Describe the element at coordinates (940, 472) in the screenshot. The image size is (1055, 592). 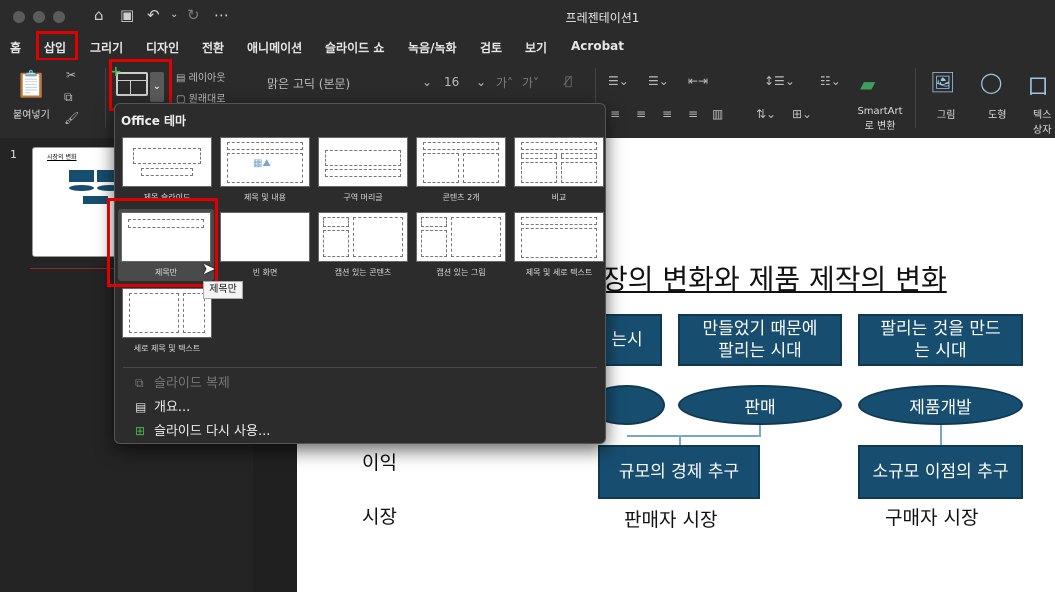
I see `box-small-scale: 소규모 이점의 추구` at that location.